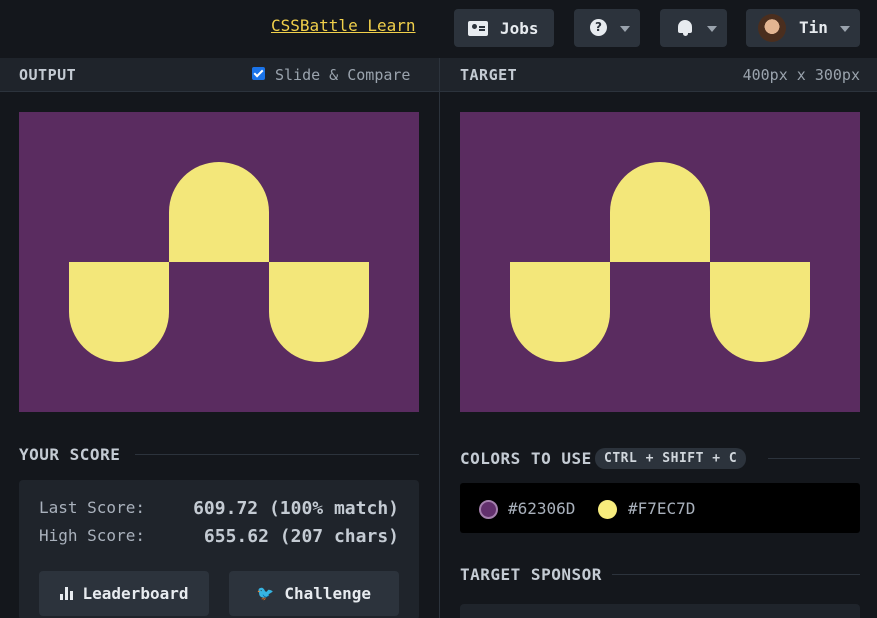 This screenshot has width=877, height=618. What do you see at coordinates (598, 27) in the screenshot?
I see `help-icon: ?` at bounding box center [598, 27].